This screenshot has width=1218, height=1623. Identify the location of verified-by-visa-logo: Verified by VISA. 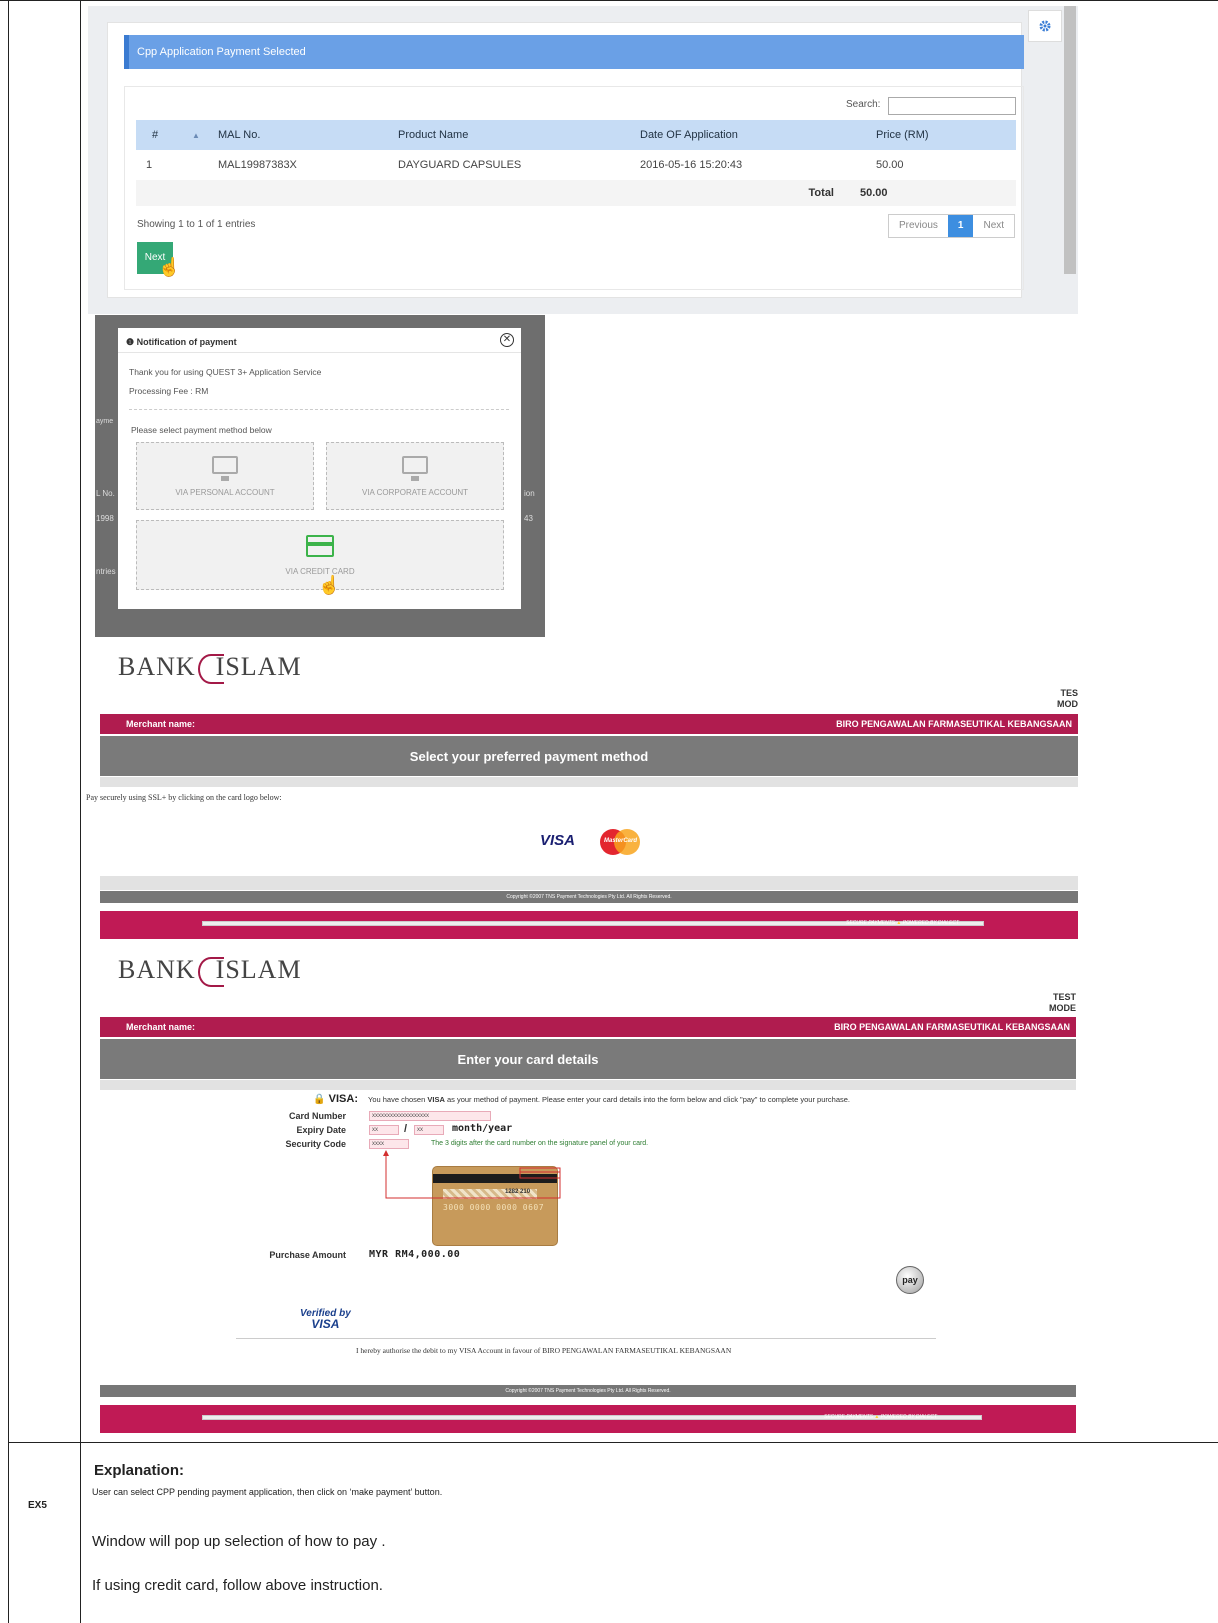
(325, 1319).